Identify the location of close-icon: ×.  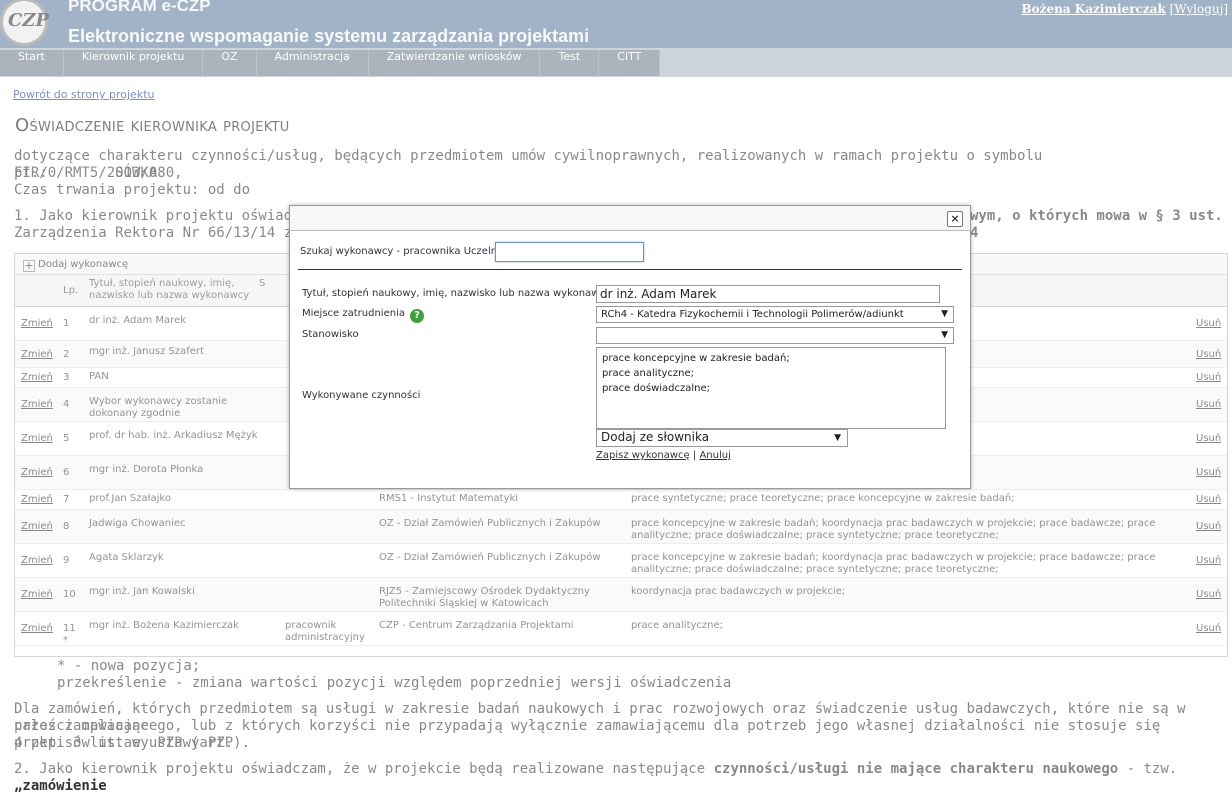
(955, 219).